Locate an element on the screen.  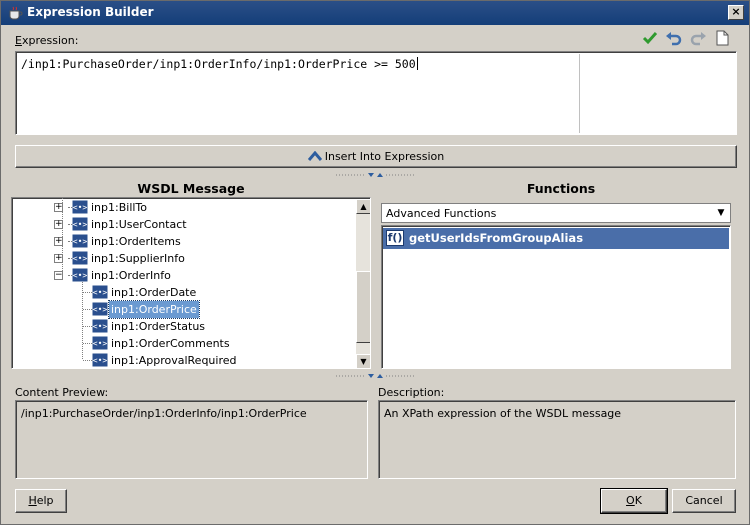
insert-into-expression-button: Insert Into Expression is located at coordinates (376, 156).